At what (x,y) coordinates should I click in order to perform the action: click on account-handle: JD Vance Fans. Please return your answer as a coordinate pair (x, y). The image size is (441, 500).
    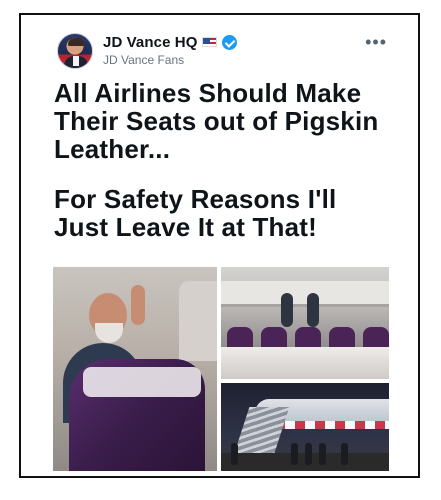
    Looking at the image, I should click on (143, 60).